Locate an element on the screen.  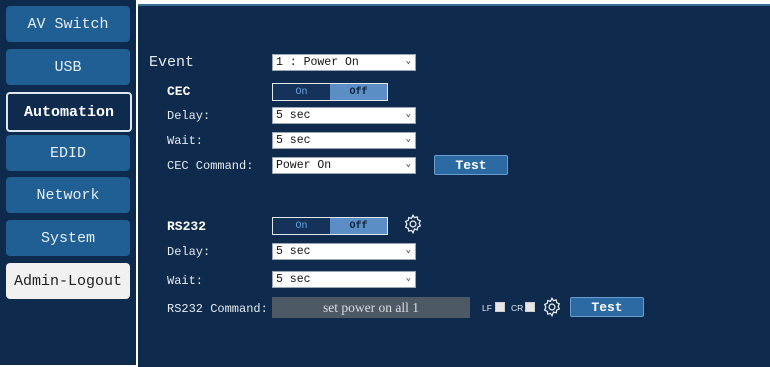
cec-delay-label: Delay: is located at coordinates (189, 116).